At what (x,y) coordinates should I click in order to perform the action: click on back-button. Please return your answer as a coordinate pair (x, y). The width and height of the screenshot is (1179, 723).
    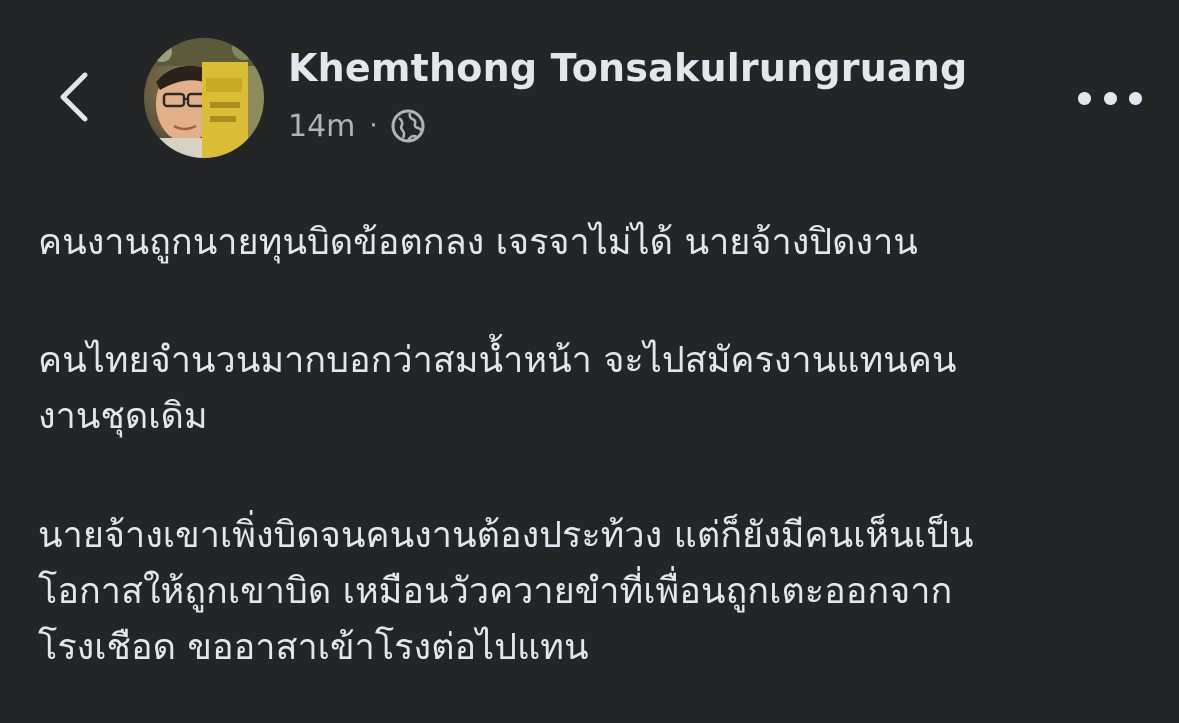
    Looking at the image, I should click on (74, 97).